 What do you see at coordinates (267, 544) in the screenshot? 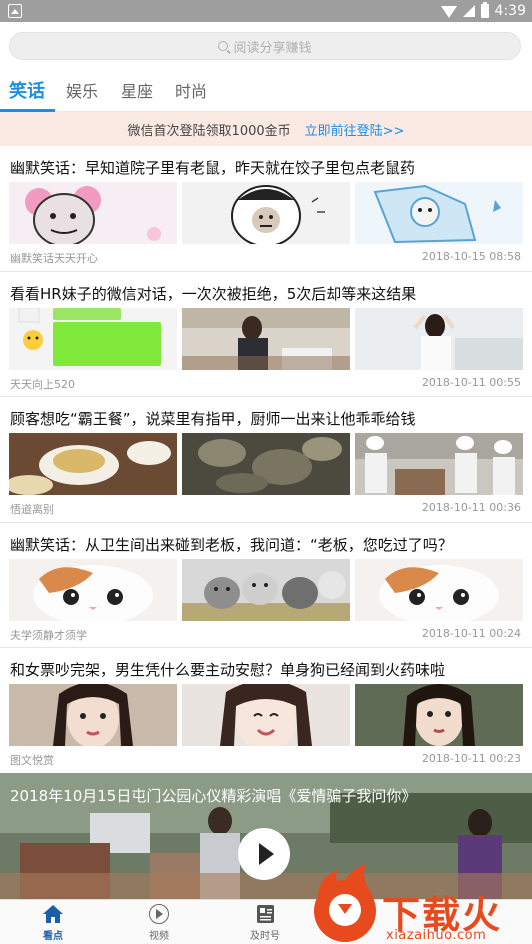
I see `article-title: 幽默笑话：从卫生间出来碰到老板，我问道：“老板，您吃过了吗？` at bounding box center [267, 544].